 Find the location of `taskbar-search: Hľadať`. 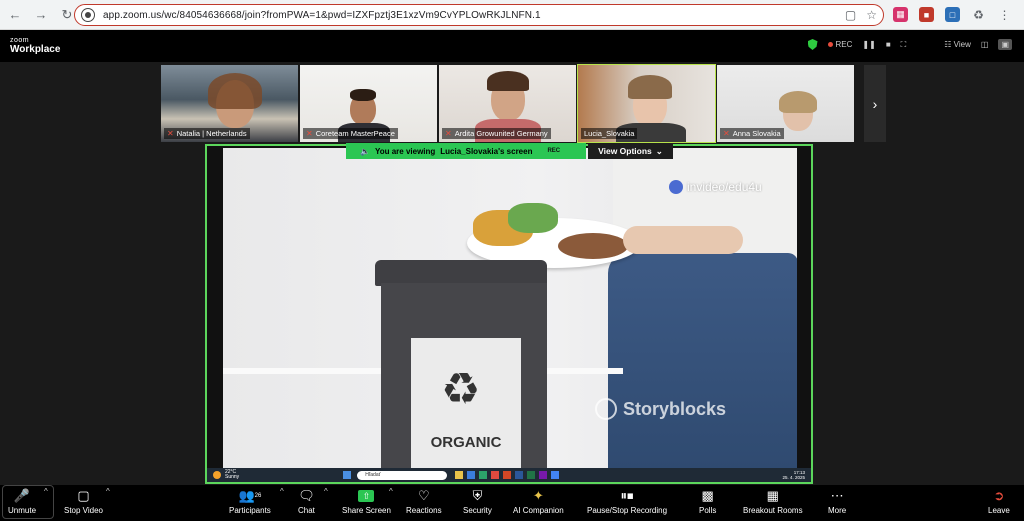

taskbar-search: Hľadať is located at coordinates (402, 475).